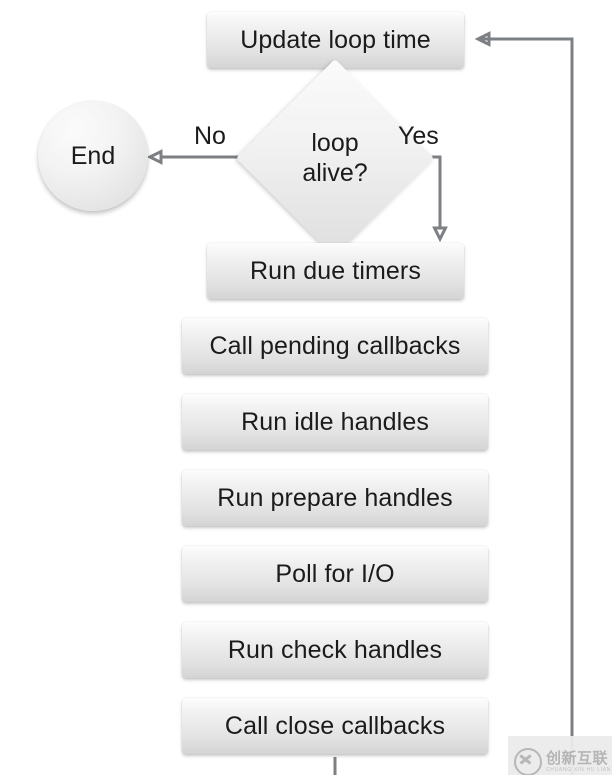 This screenshot has height=775, width=612. I want to click on edge-label-yes: Yes, so click(418, 136).